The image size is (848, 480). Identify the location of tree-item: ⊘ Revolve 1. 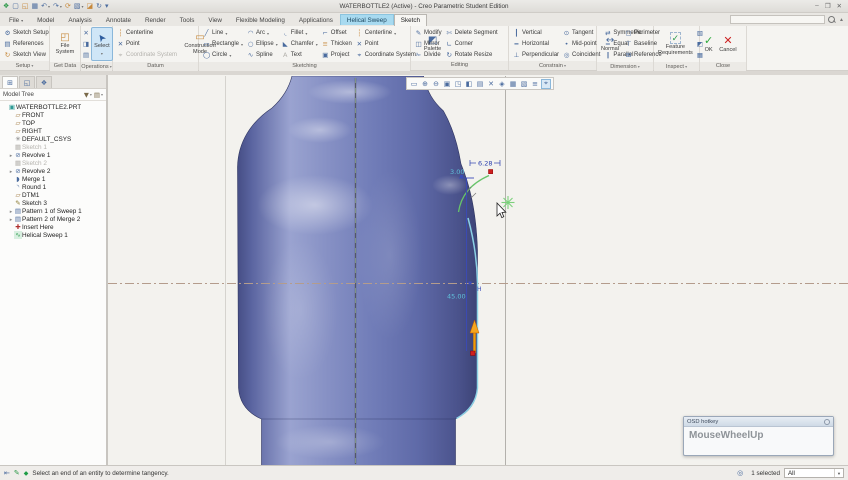
(54, 155).